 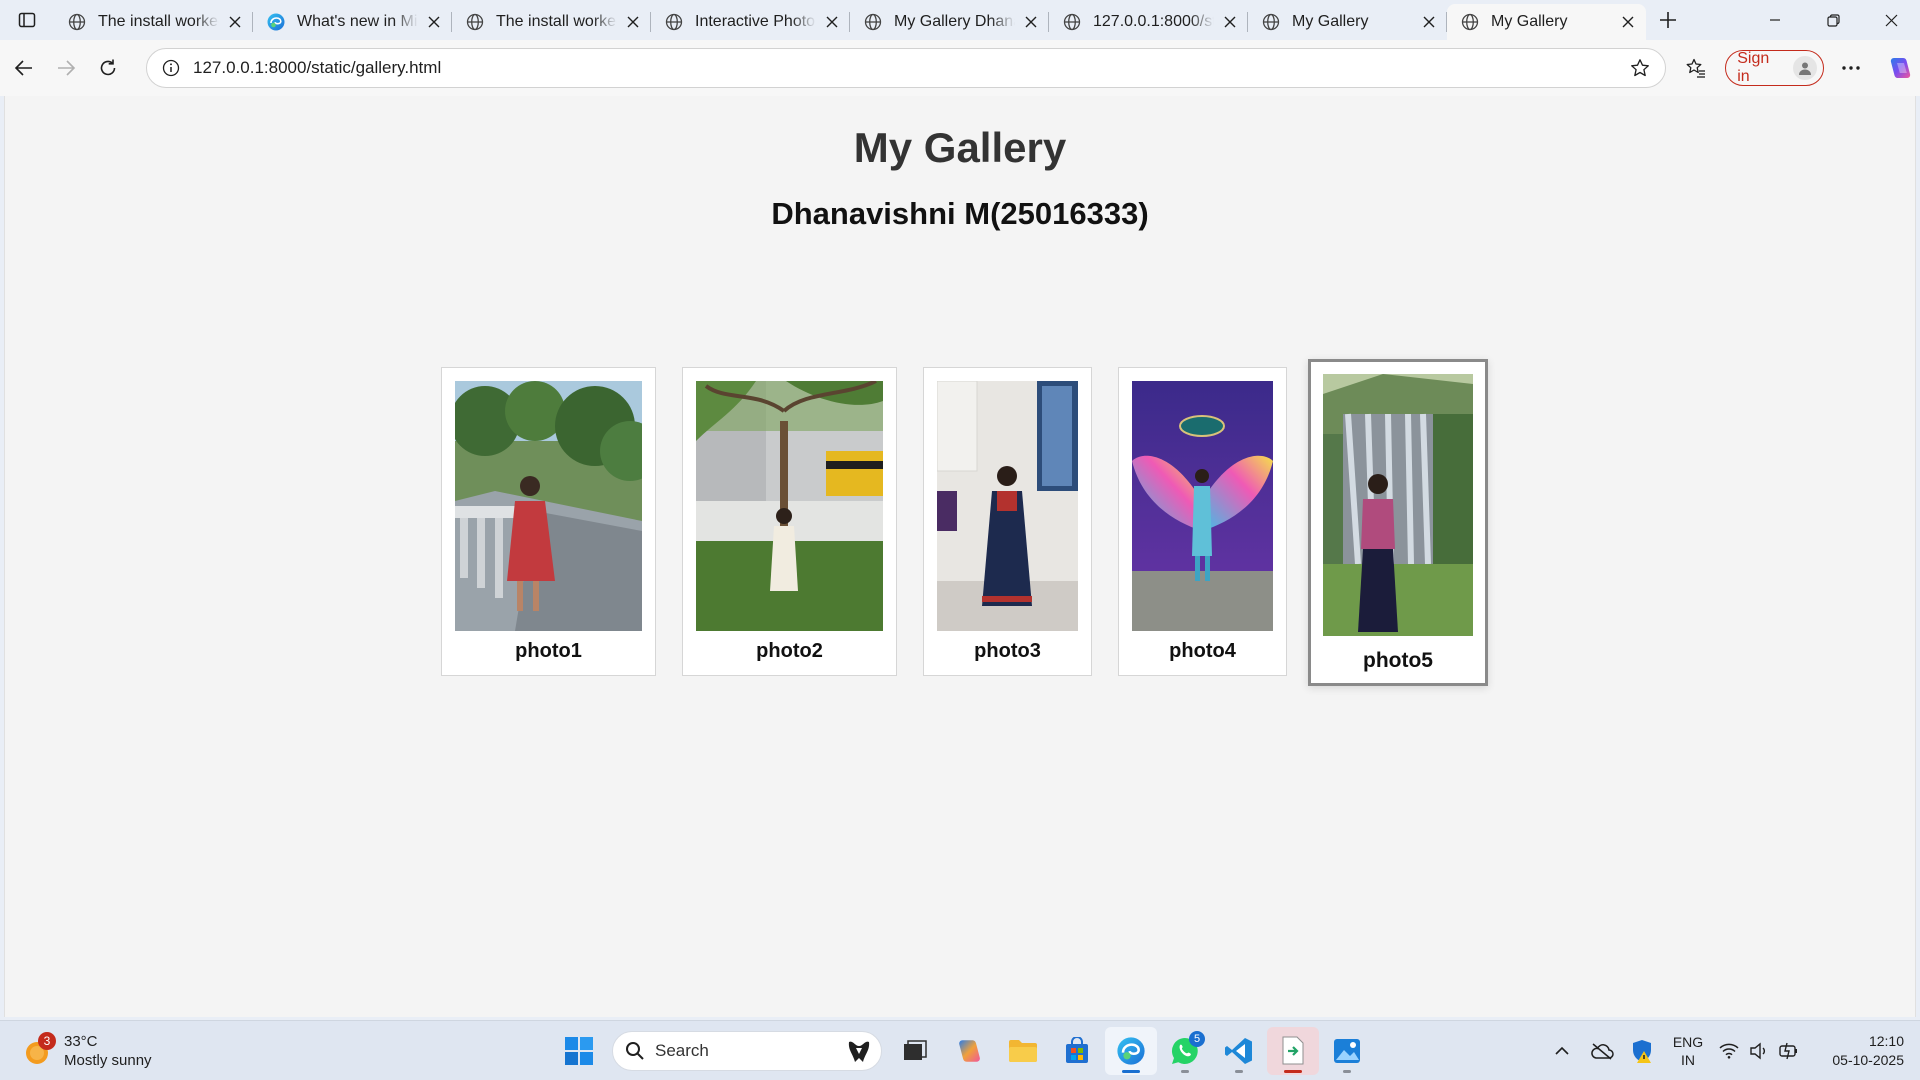 What do you see at coordinates (1202, 521) in the screenshot?
I see `photo-card-4: photo4` at bounding box center [1202, 521].